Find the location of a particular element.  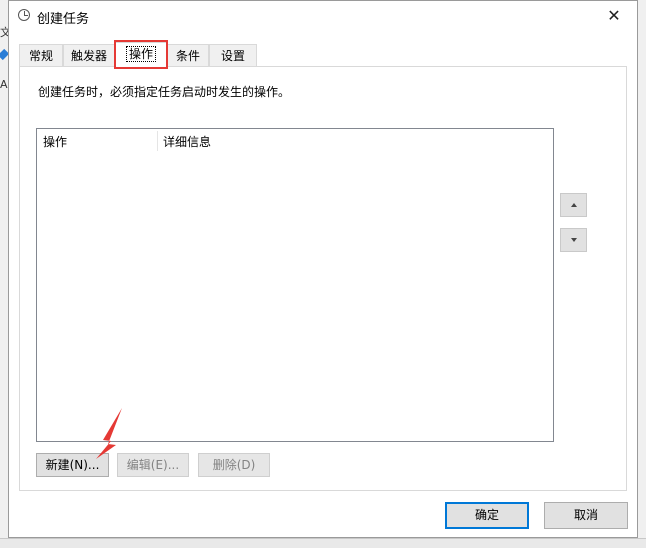

tab-actions: 操作 is located at coordinates (141, 54).